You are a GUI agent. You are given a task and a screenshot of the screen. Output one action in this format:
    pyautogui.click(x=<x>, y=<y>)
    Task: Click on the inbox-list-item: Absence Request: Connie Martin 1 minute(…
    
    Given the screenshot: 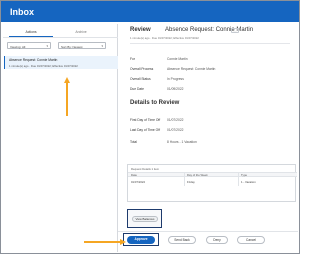 What is the action you would take?
    pyautogui.click(x=61, y=62)
    